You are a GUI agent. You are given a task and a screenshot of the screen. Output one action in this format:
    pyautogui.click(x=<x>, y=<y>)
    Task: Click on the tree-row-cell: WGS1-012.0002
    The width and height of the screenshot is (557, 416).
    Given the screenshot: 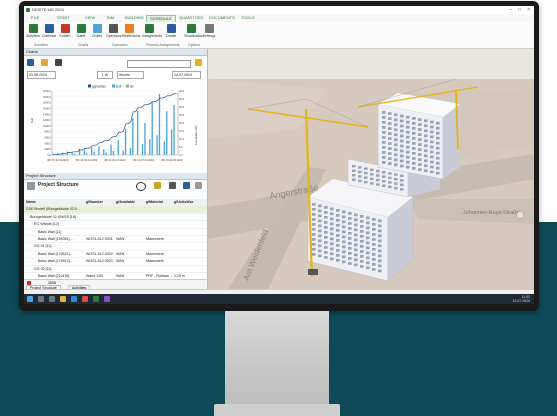 What is the action you would take?
    pyautogui.click(x=99, y=253)
    